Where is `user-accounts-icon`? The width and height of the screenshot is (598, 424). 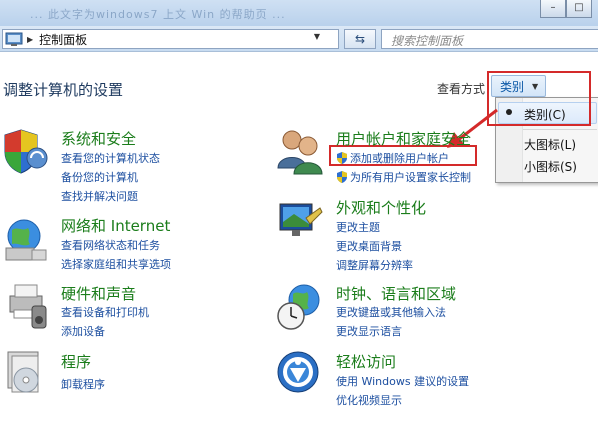 user-accounts-icon is located at coordinates (300, 152).